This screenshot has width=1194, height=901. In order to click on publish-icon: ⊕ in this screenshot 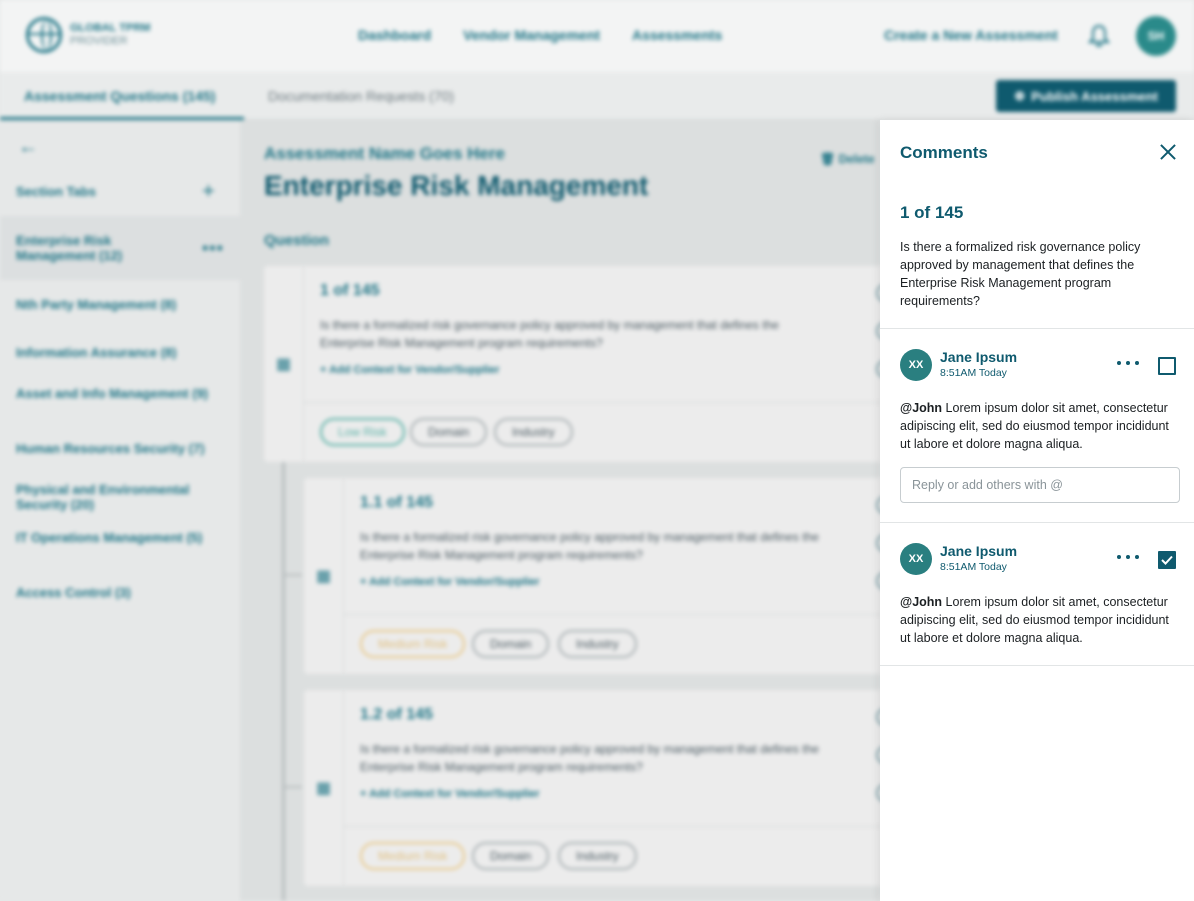, I will do `click(1020, 95)`.